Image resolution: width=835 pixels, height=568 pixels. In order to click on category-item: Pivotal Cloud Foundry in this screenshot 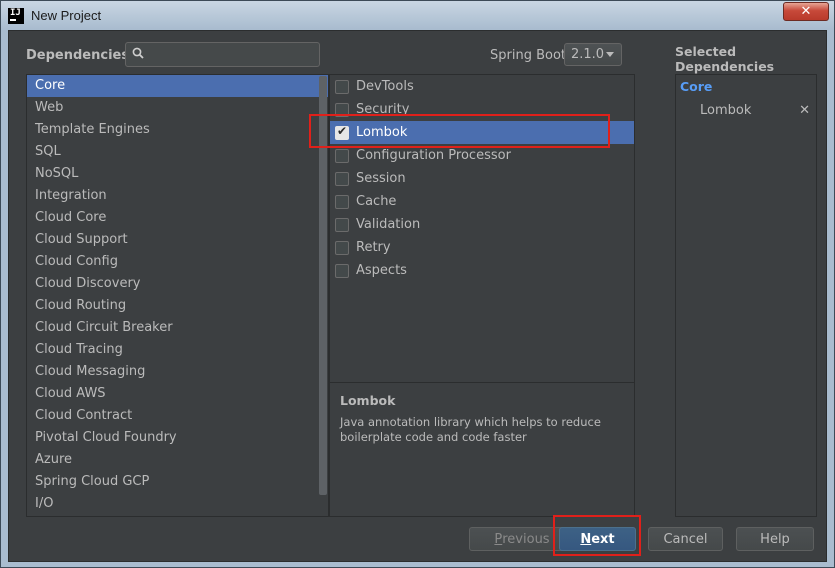, I will do `click(177, 438)`.